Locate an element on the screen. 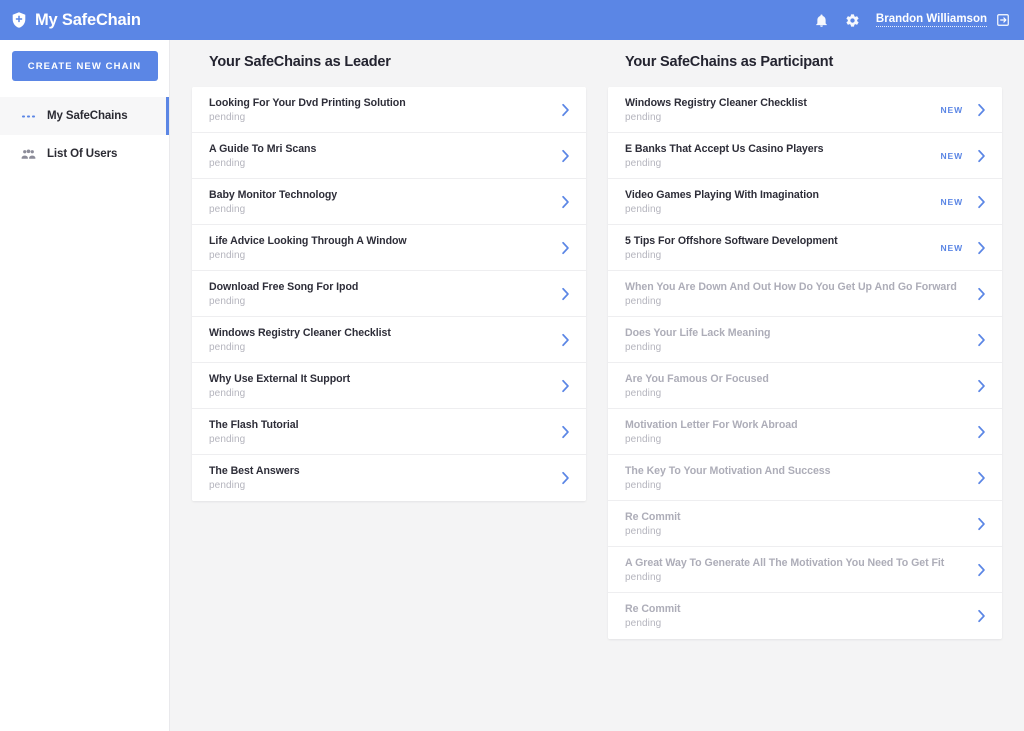 The width and height of the screenshot is (1024, 731). bell-icon is located at coordinates (821, 20).